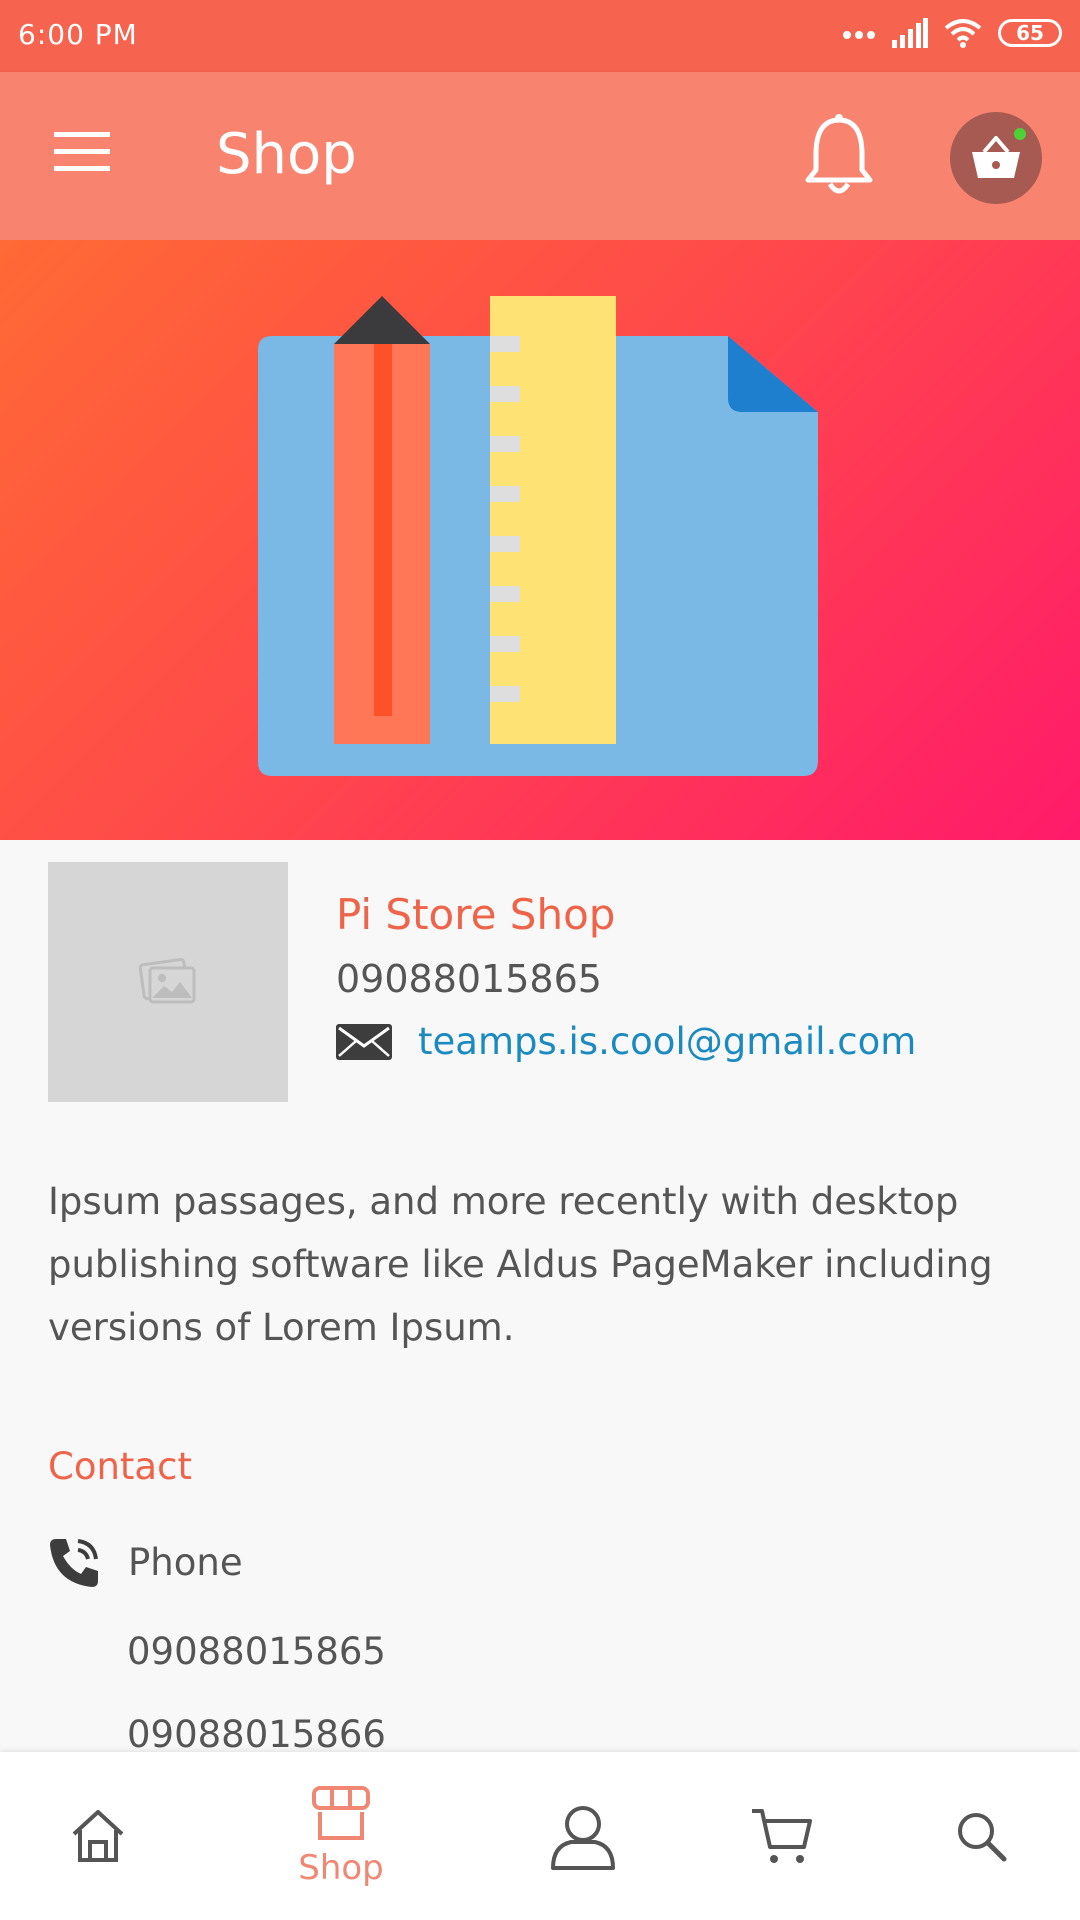 This screenshot has height=1920, width=1080. Describe the element at coordinates (341, 1868) in the screenshot. I see `nav-shop-label: Shop` at that location.